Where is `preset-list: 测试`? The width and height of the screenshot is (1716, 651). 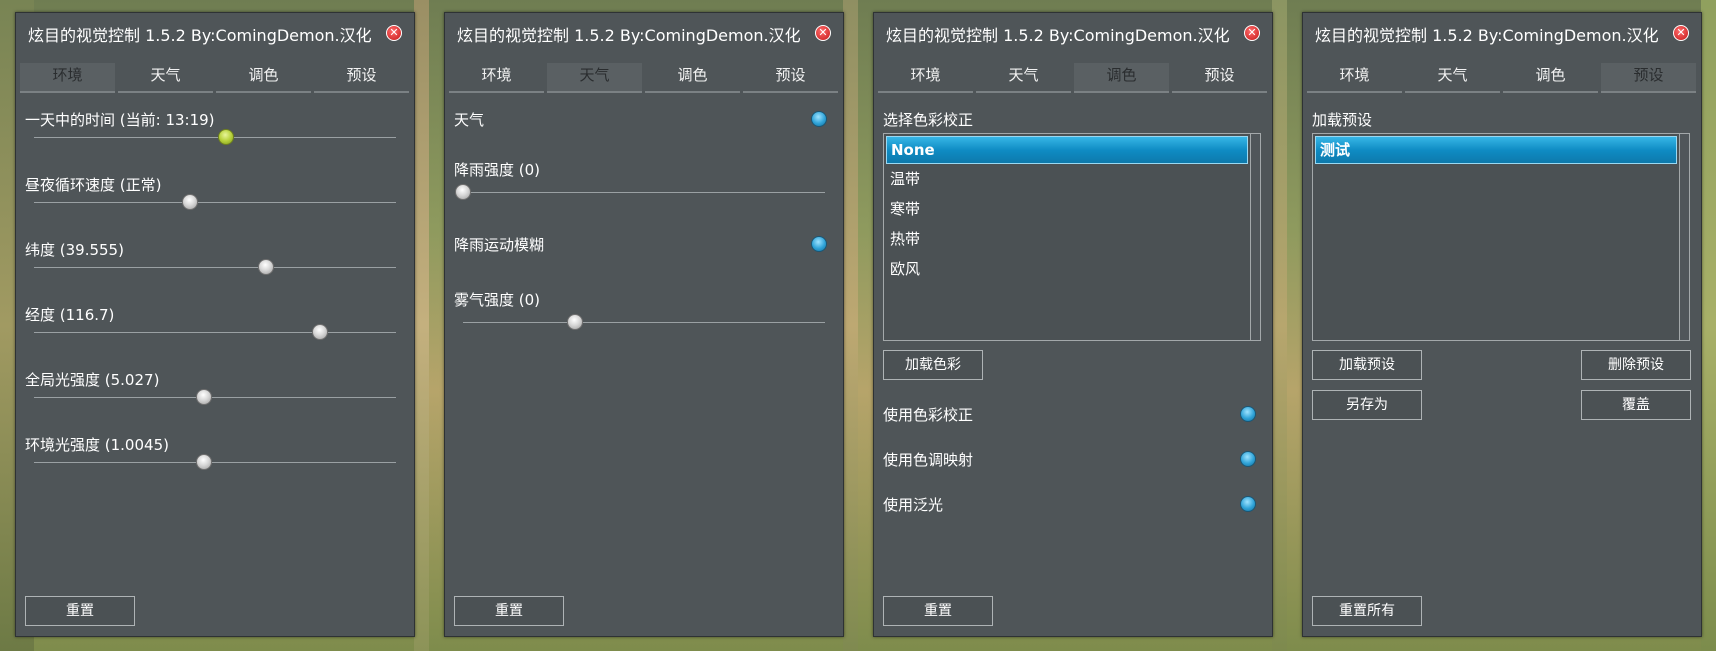 preset-list: 测试 is located at coordinates (1501, 237).